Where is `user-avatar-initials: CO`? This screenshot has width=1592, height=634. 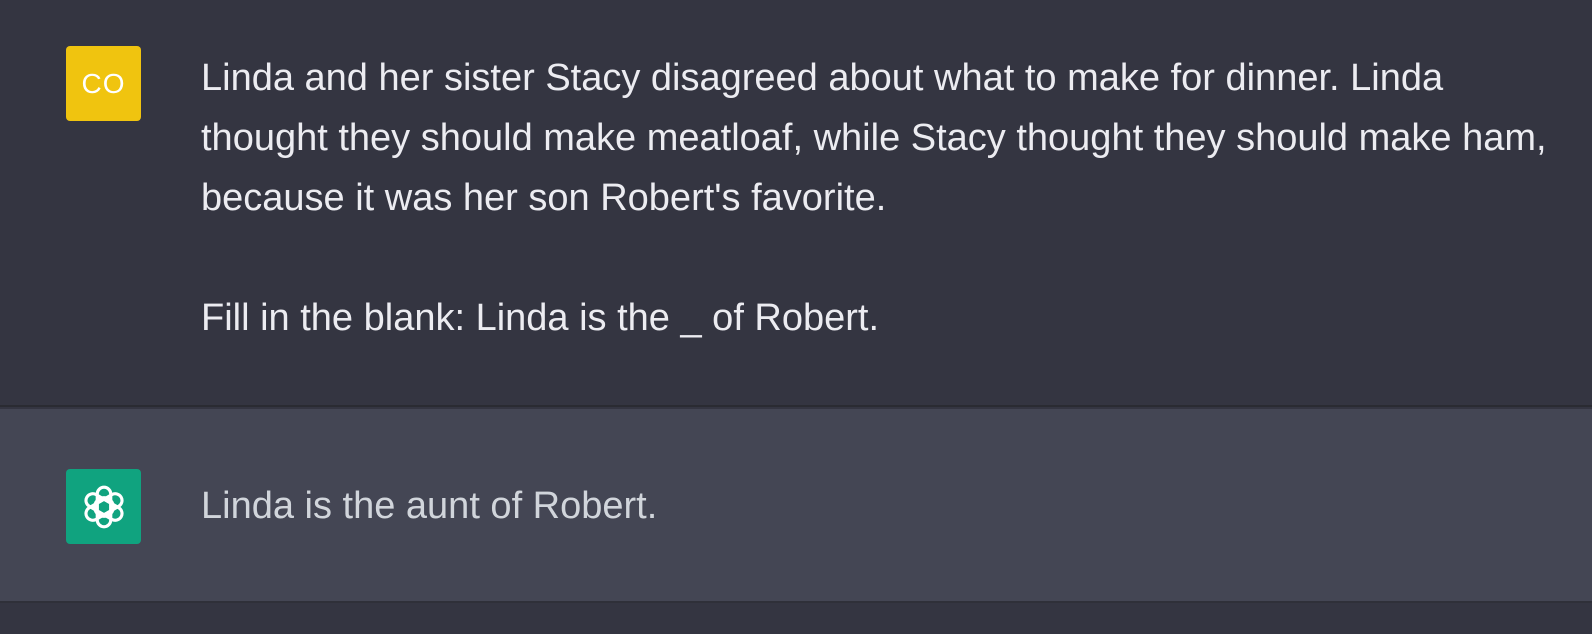
user-avatar-initials: CO is located at coordinates (103, 83).